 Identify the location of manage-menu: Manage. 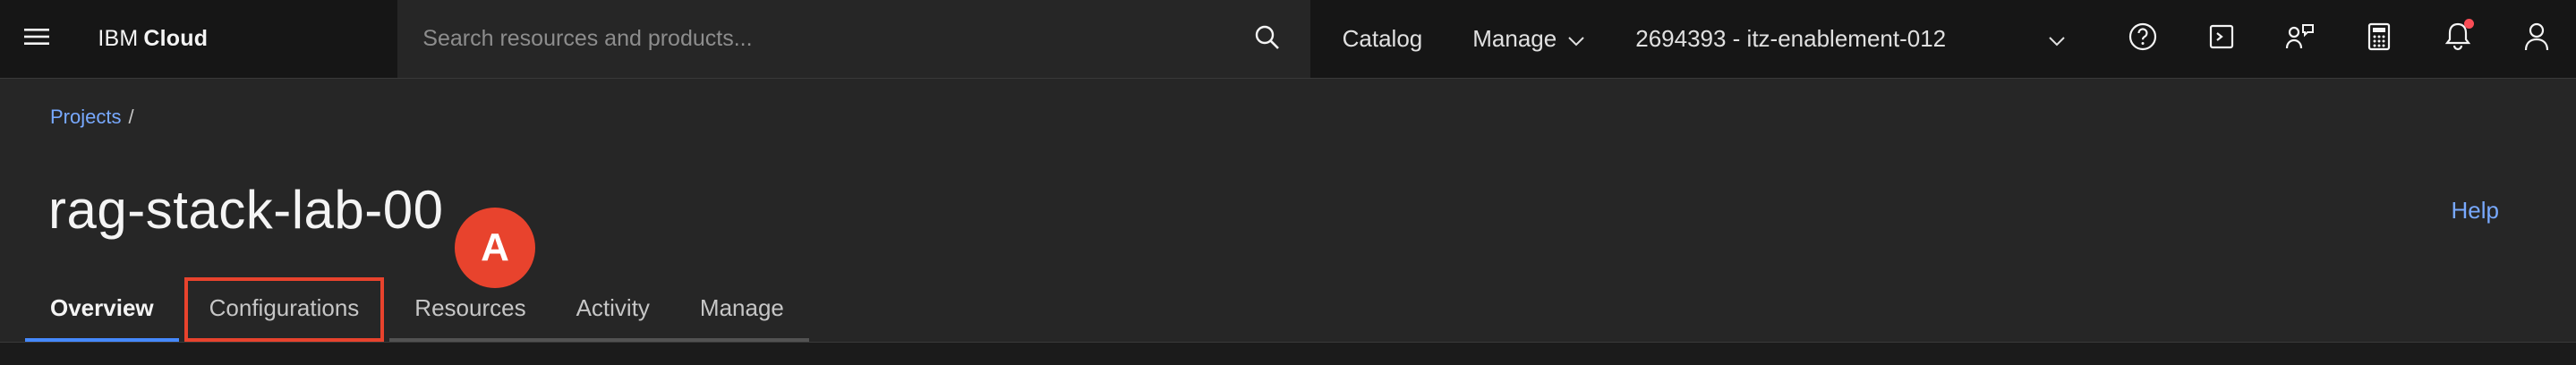
(1528, 39).